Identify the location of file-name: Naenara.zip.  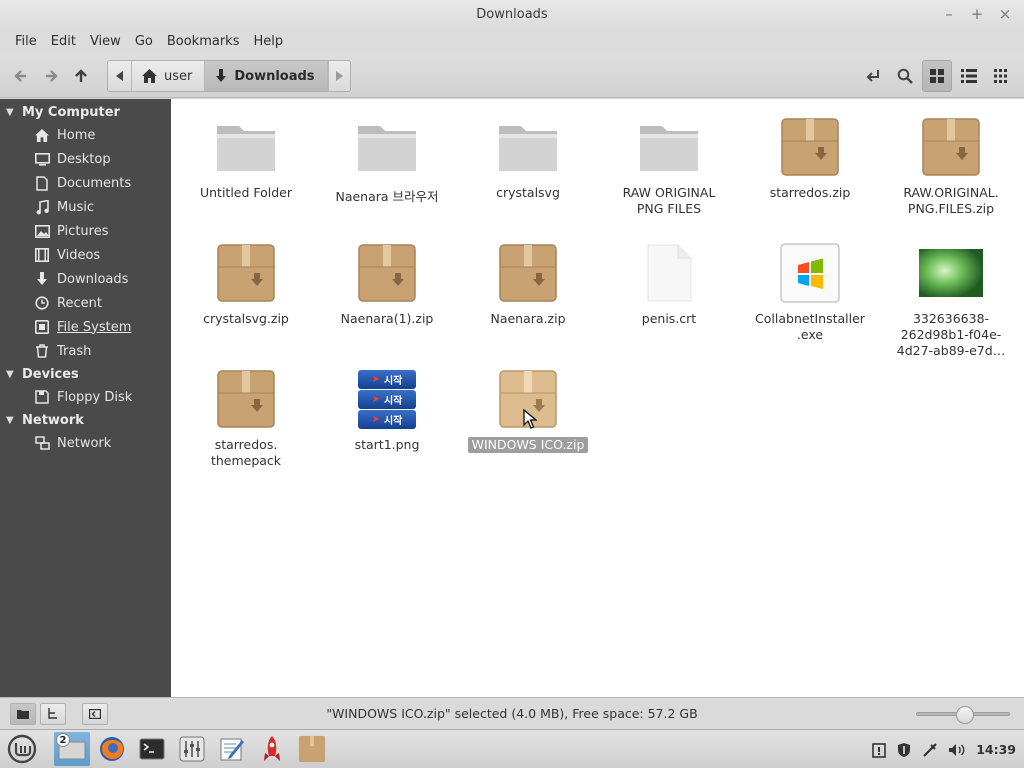
(528, 318).